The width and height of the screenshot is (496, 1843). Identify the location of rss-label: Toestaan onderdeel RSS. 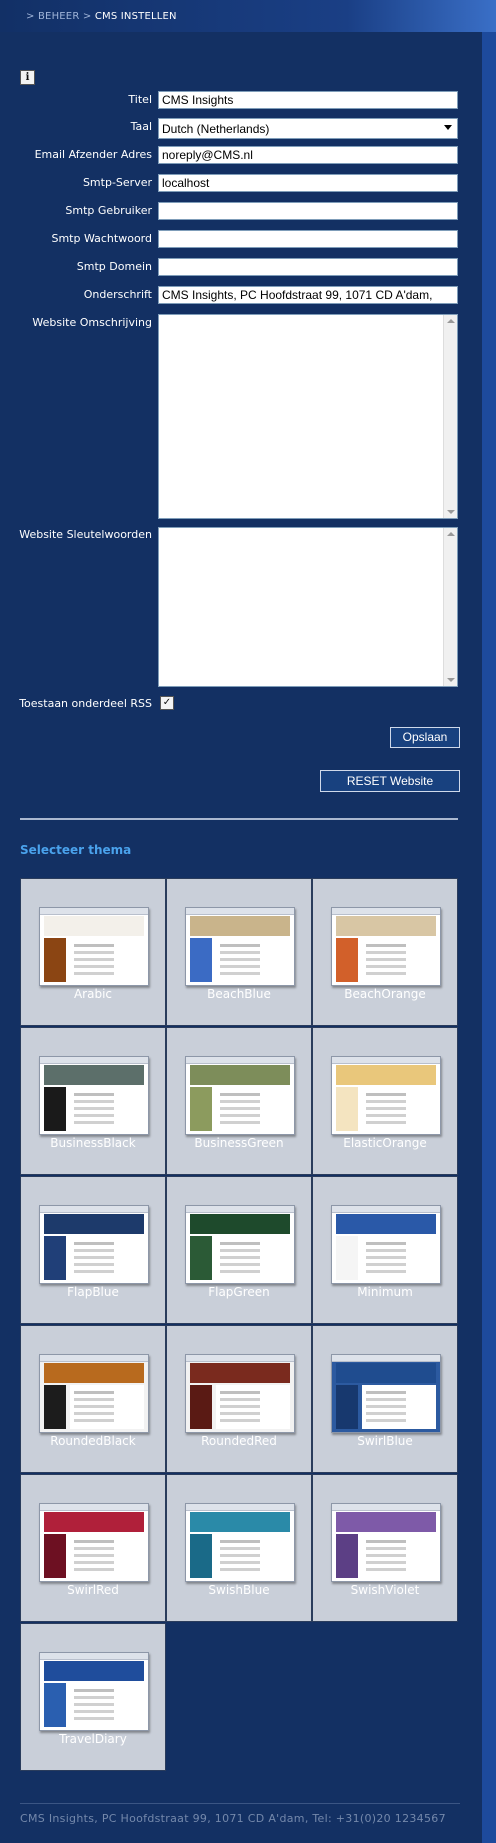
(85, 703).